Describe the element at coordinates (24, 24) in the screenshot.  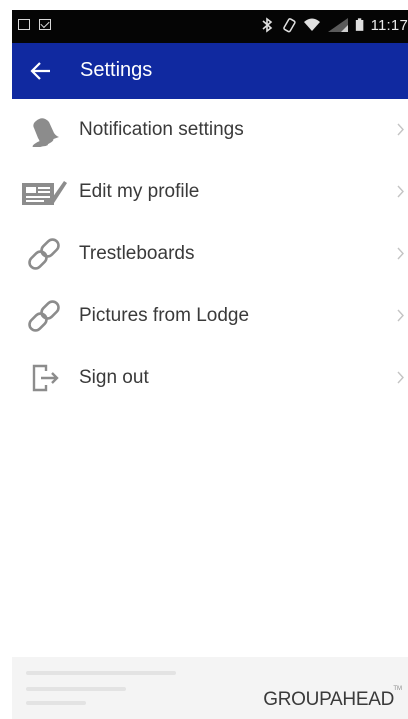
I see `picture-icon` at that location.